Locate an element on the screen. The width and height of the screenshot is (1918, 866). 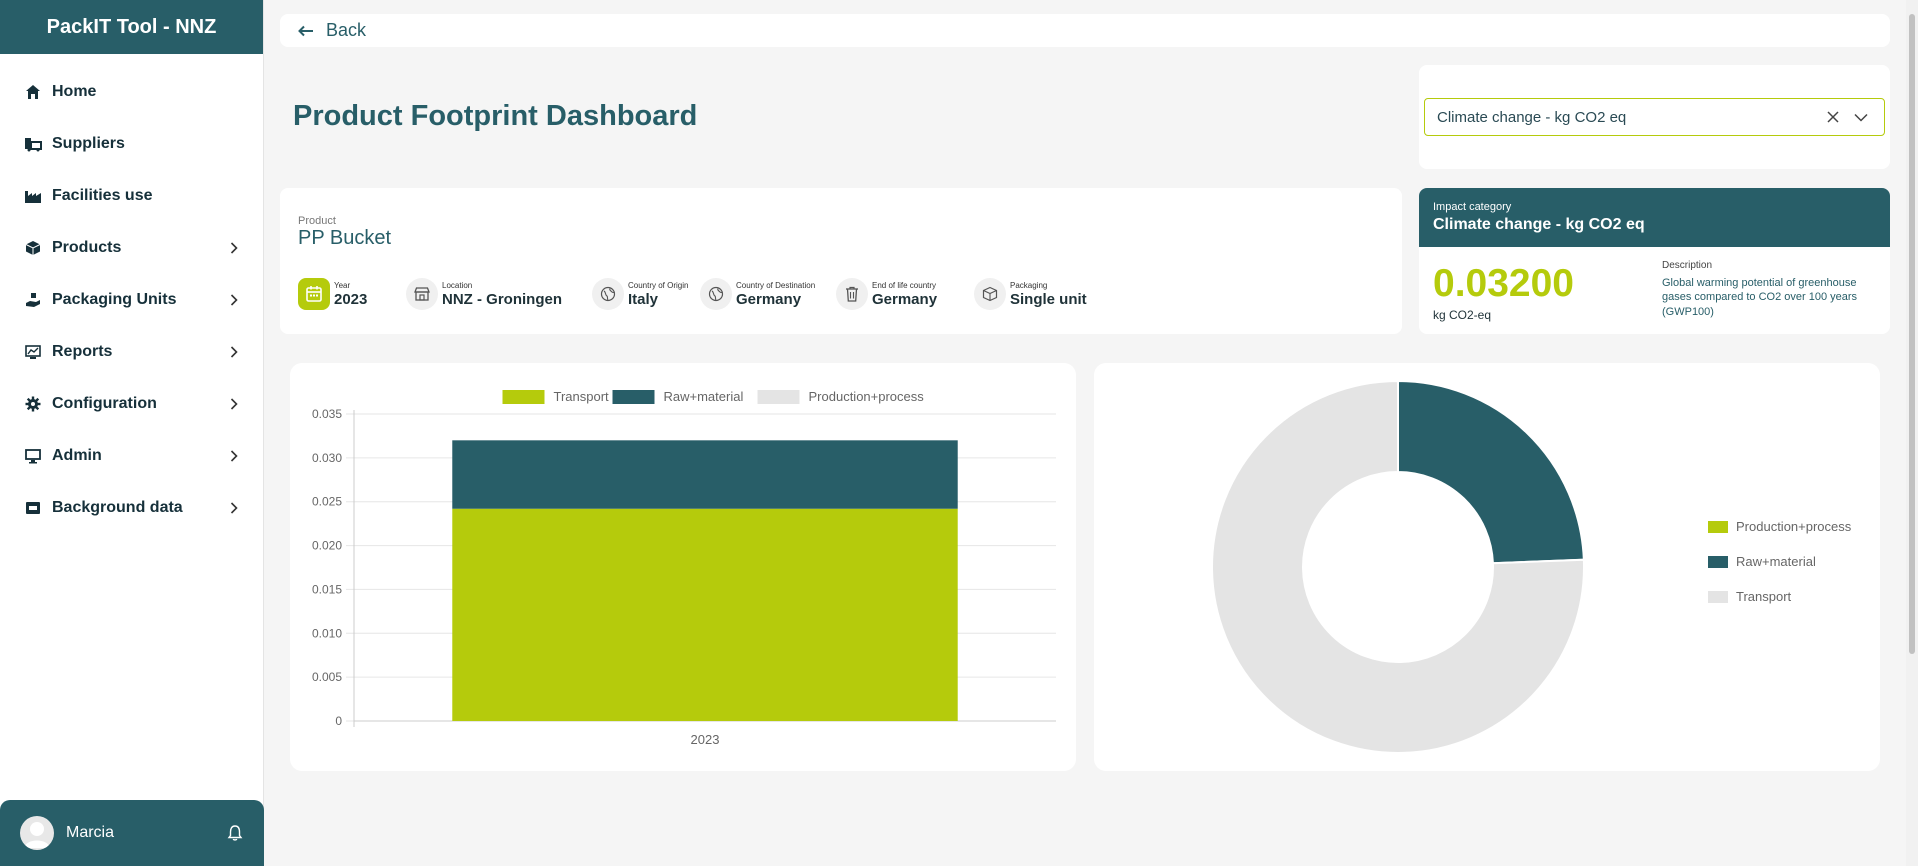
back-label: Back is located at coordinates (346, 30).